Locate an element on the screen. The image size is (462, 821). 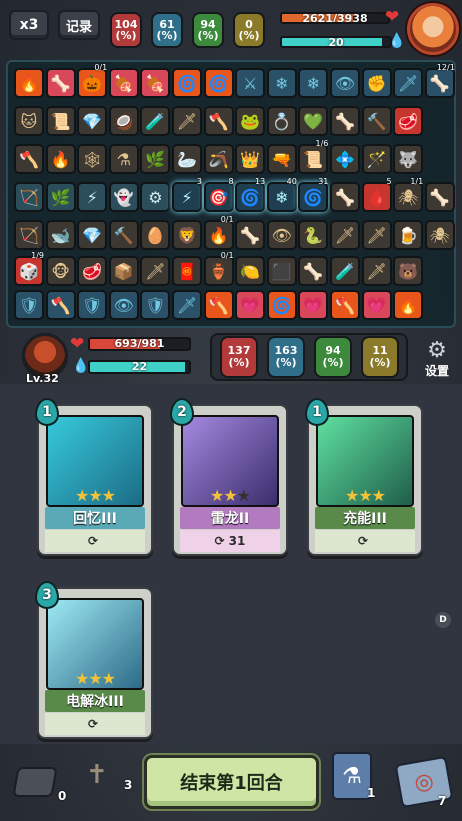
inventory-item: 📦 is located at coordinates (123, 271).